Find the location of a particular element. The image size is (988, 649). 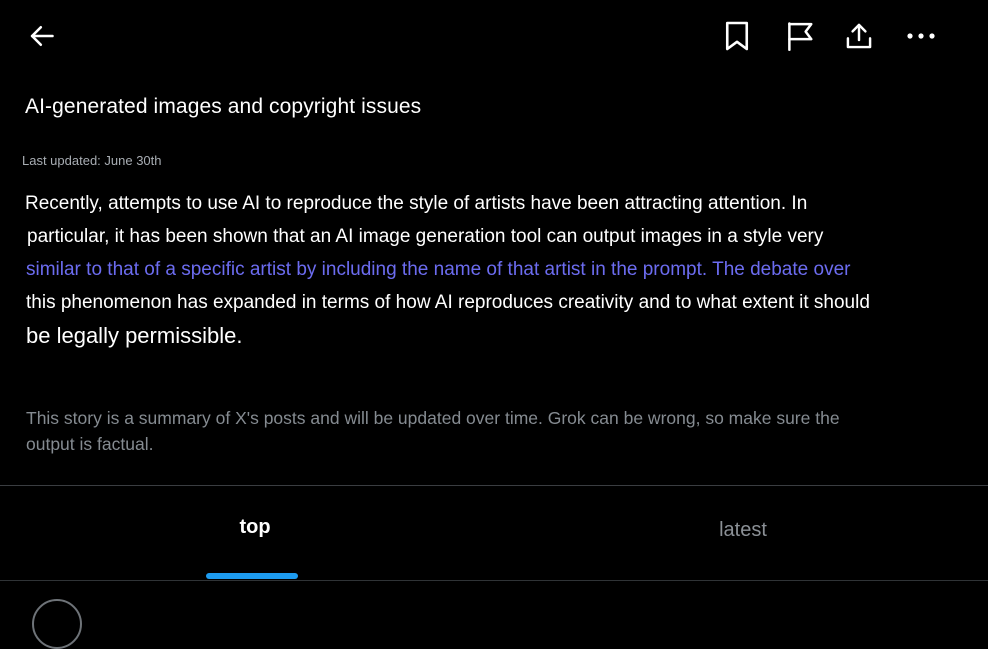

active-tab-indicator is located at coordinates (252, 576).